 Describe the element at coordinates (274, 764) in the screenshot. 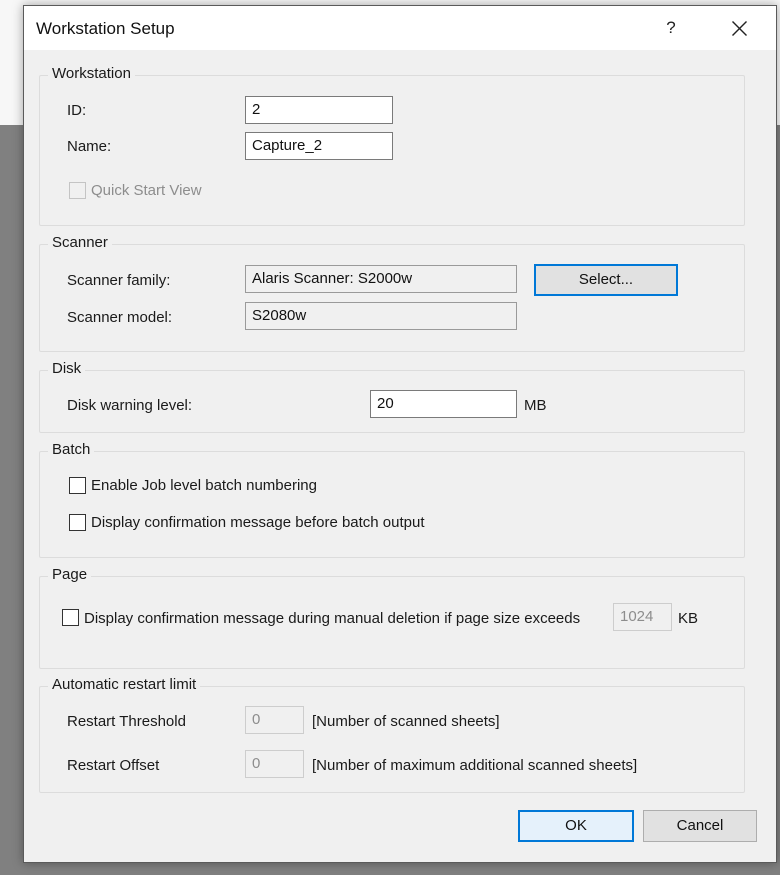

I see `restart-offset-input: 0` at that location.